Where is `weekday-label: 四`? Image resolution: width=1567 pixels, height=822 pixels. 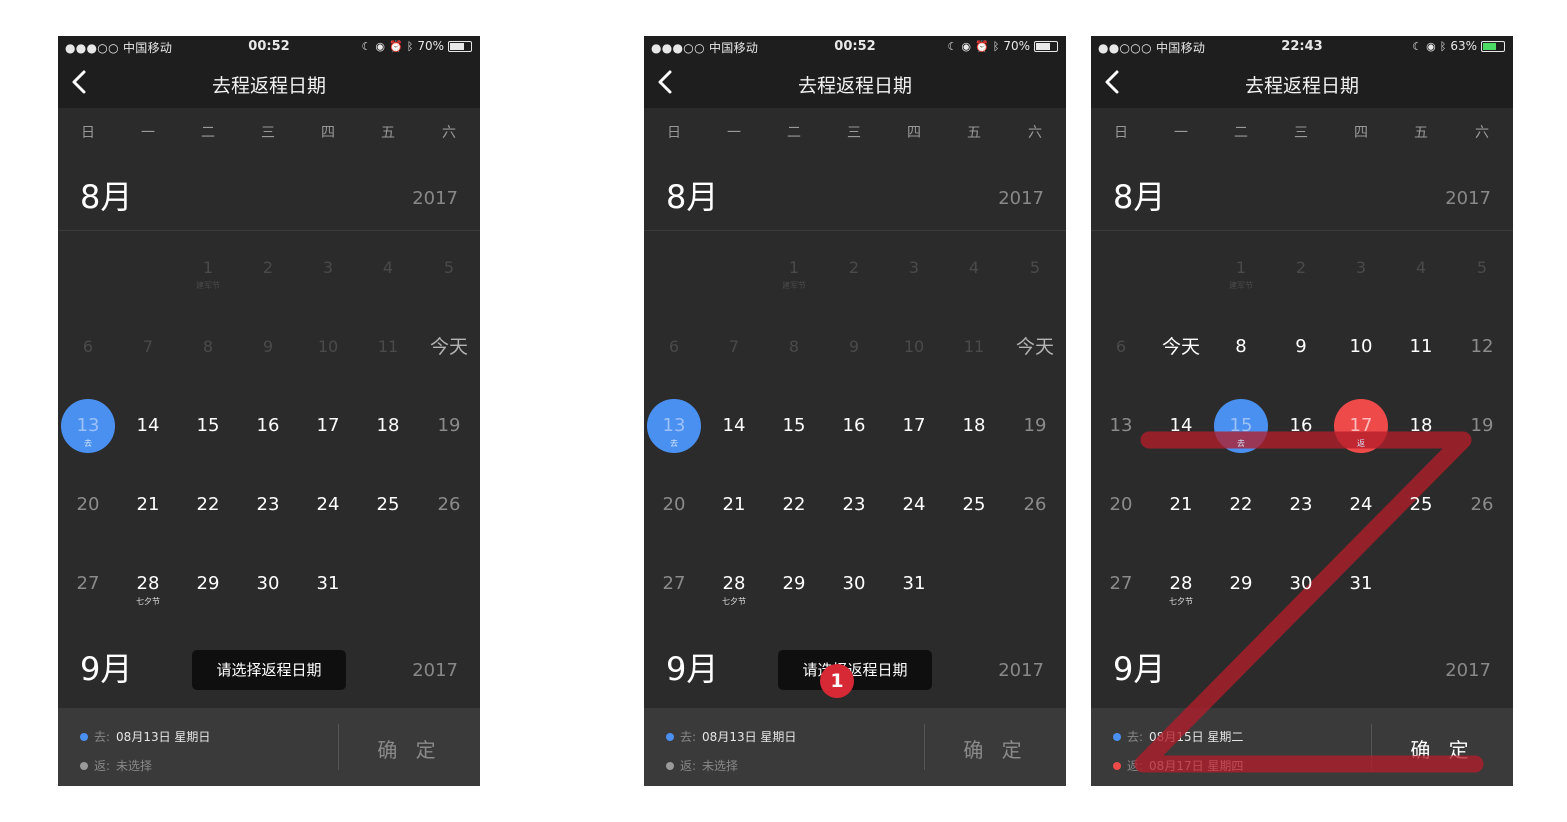 weekday-label: 四 is located at coordinates (914, 133).